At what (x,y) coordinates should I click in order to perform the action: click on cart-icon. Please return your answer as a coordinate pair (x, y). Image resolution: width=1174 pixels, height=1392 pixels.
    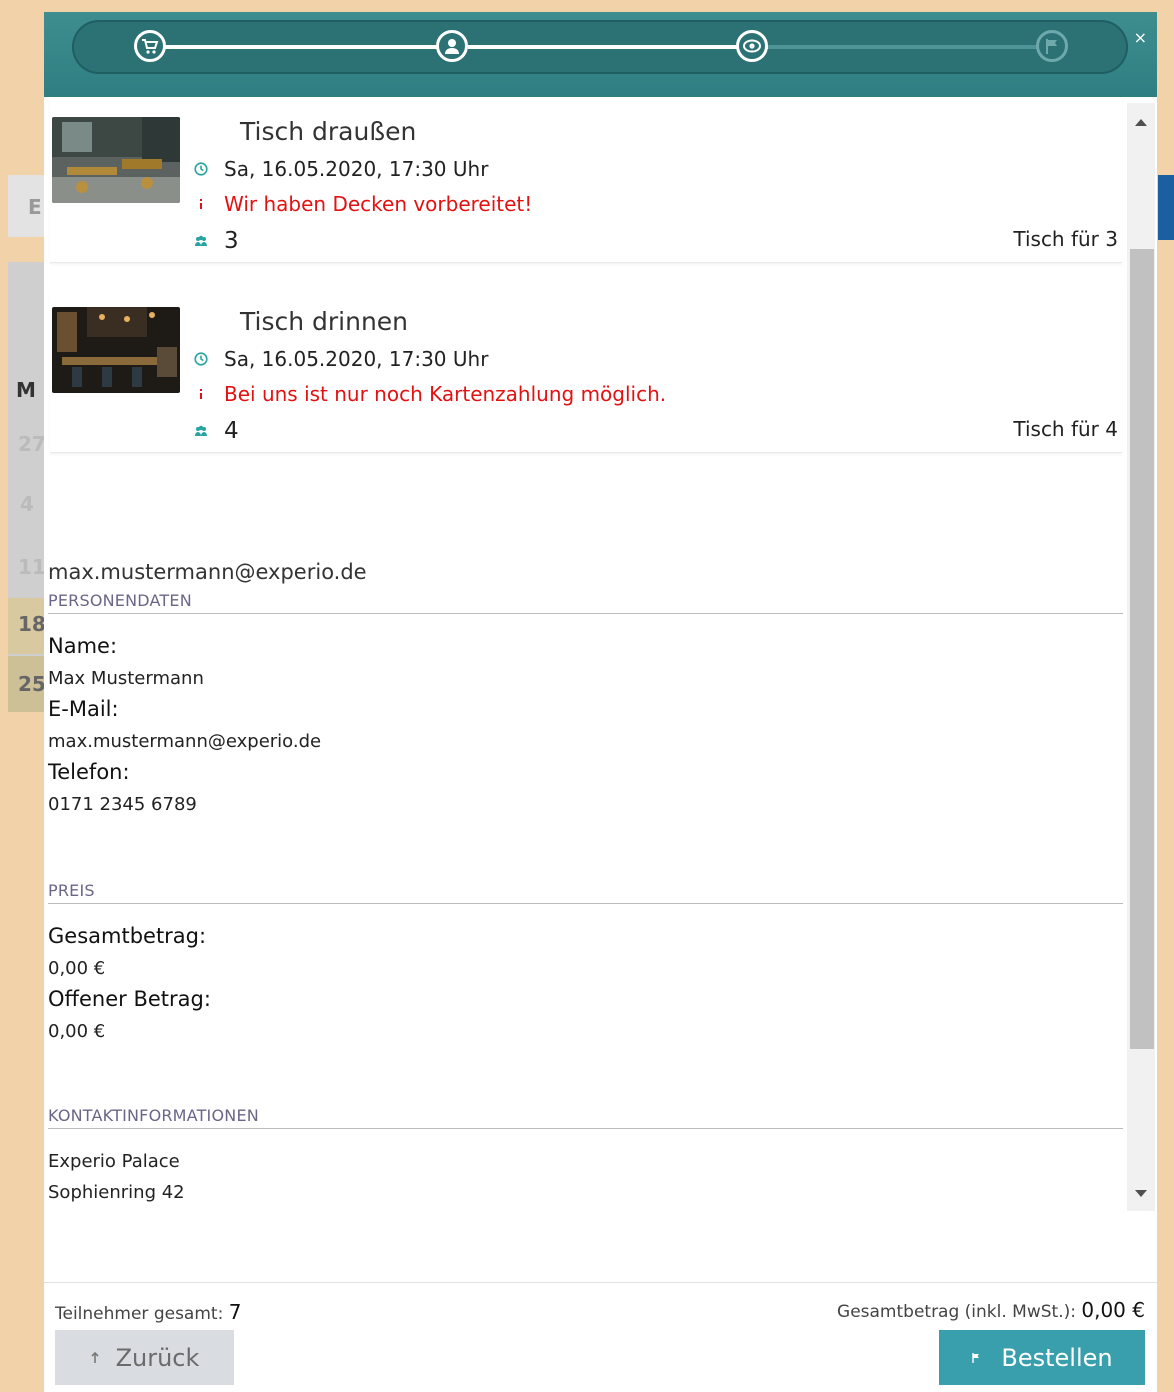
    Looking at the image, I should click on (150, 46).